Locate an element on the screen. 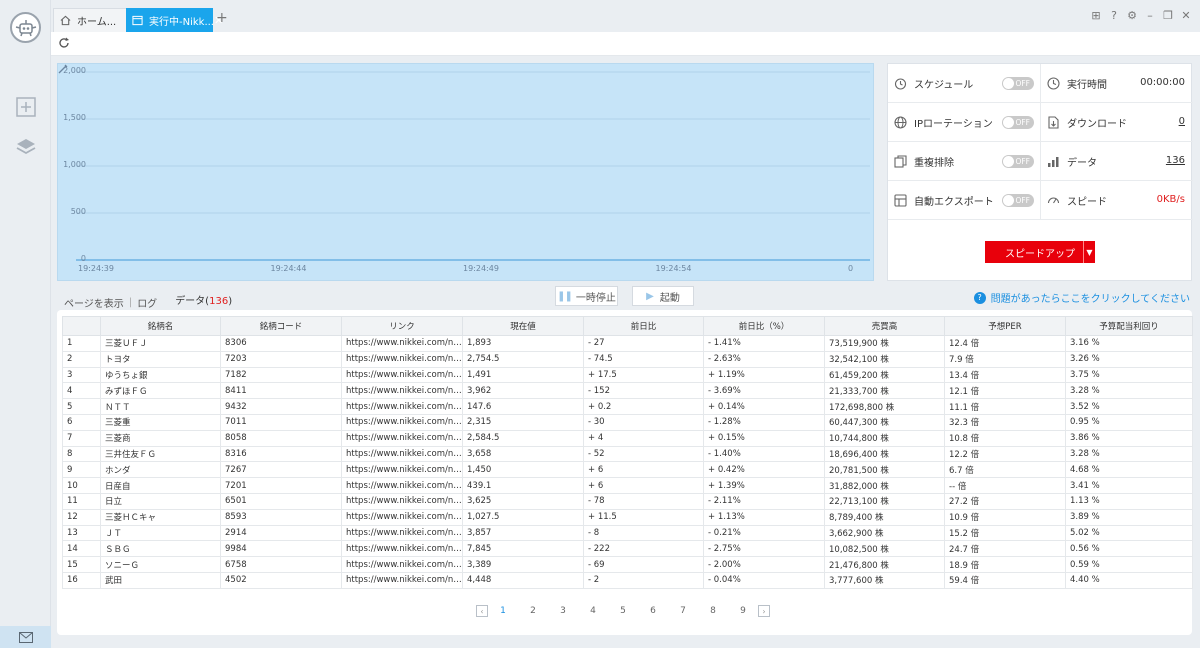 Image resolution: width=1200 pixels, height=648 pixels. page-number: 3 is located at coordinates (563, 611).